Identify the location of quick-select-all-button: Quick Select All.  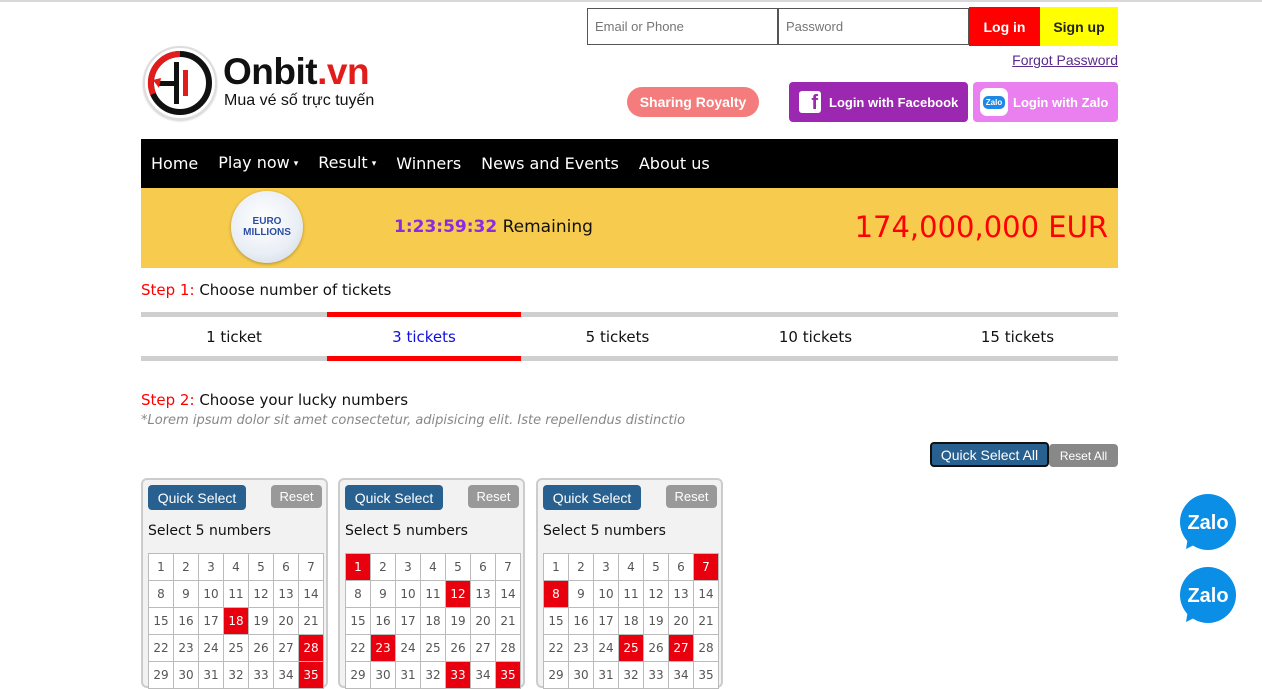
(989, 454).